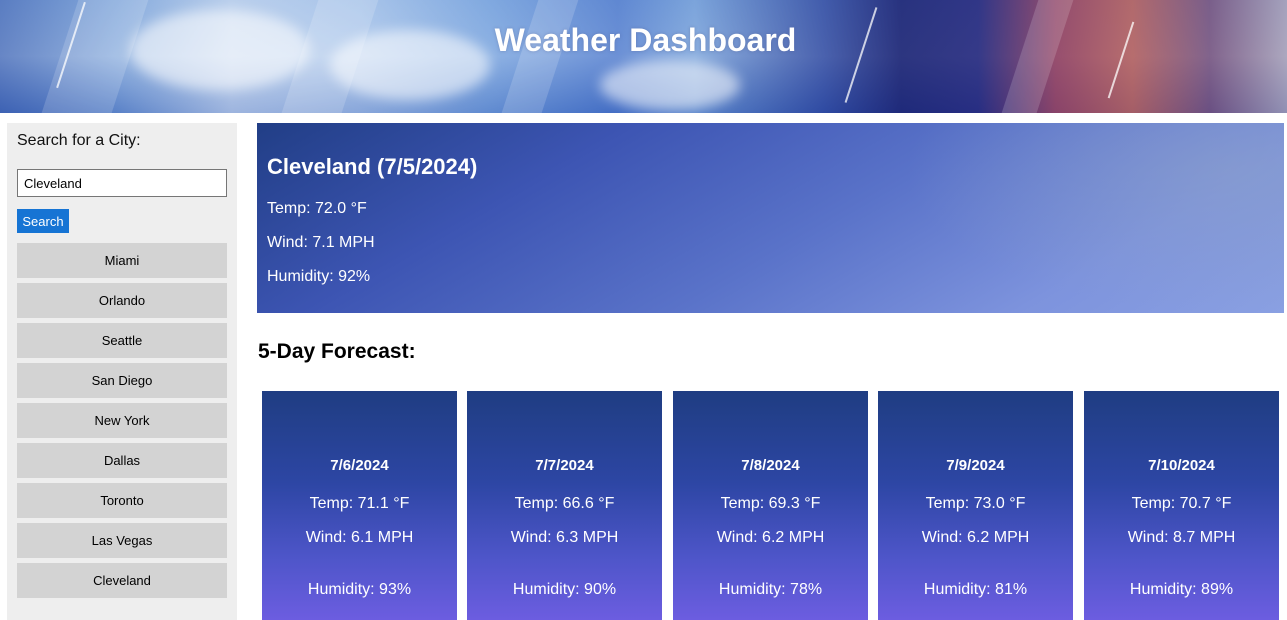  What do you see at coordinates (372, 166) in the screenshot?
I see `current-city-title: Cleveland (7/5/2024)` at bounding box center [372, 166].